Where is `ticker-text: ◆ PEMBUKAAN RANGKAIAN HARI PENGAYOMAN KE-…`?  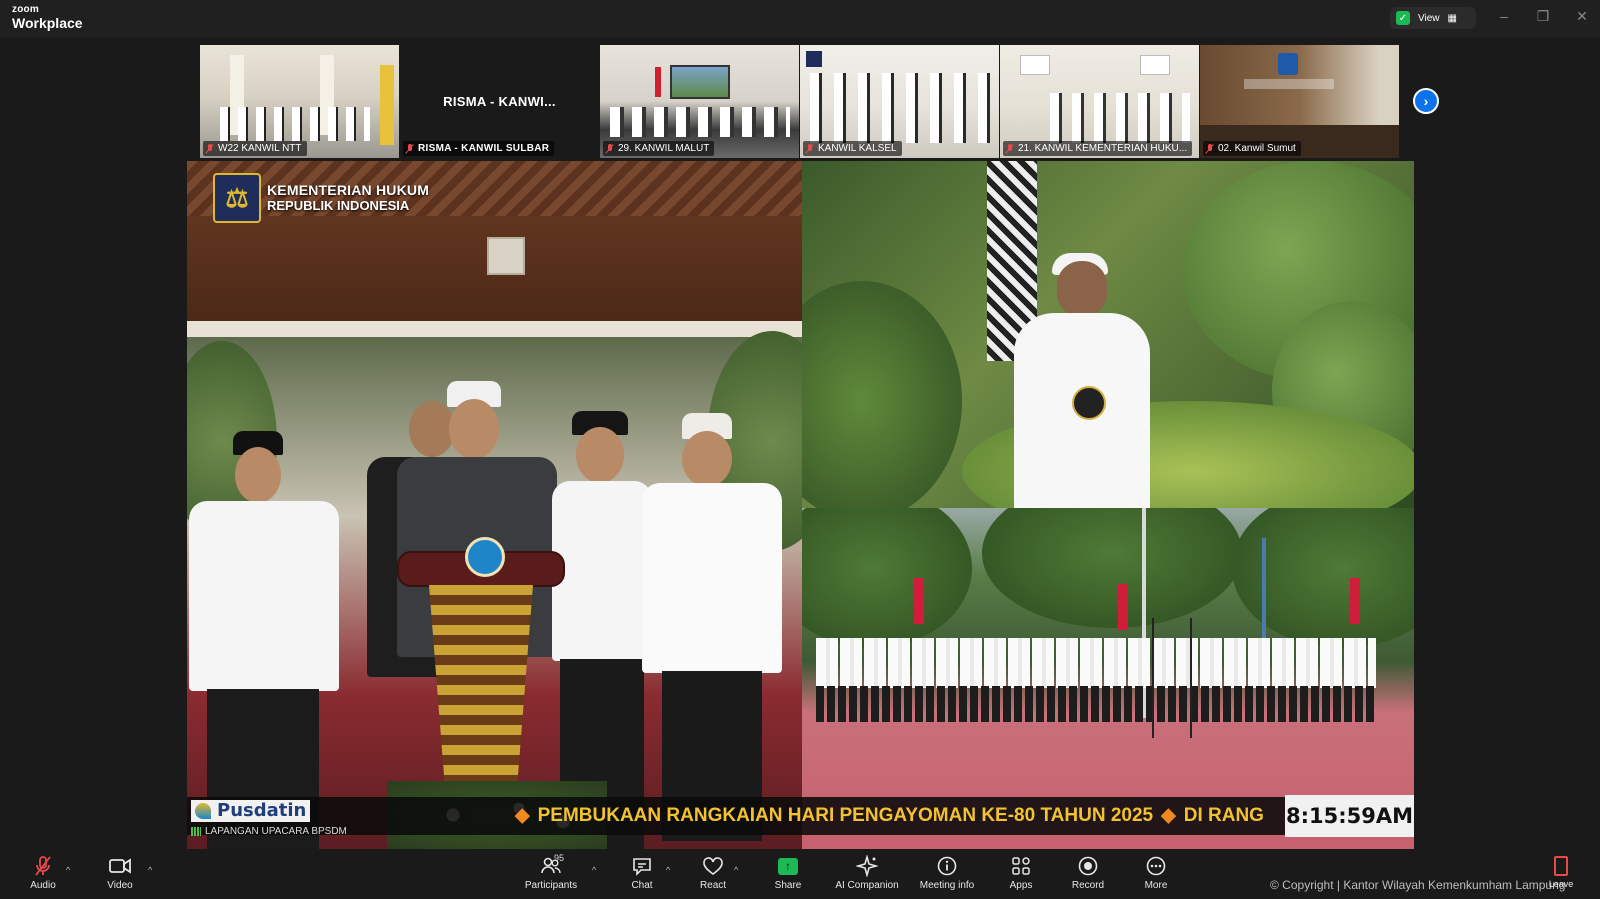
ticker-text: ◆ PEMBUKAAN RANGKAIAN HARI PENGAYOMAN KE-… is located at coordinates (889, 815).